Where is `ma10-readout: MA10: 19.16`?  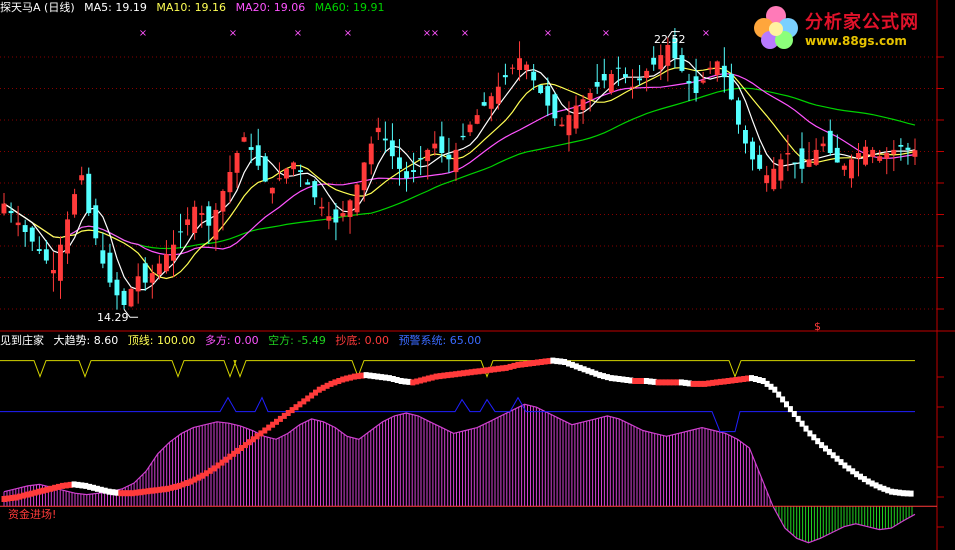
ma10-readout: MA10: 19.16 is located at coordinates (191, 7).